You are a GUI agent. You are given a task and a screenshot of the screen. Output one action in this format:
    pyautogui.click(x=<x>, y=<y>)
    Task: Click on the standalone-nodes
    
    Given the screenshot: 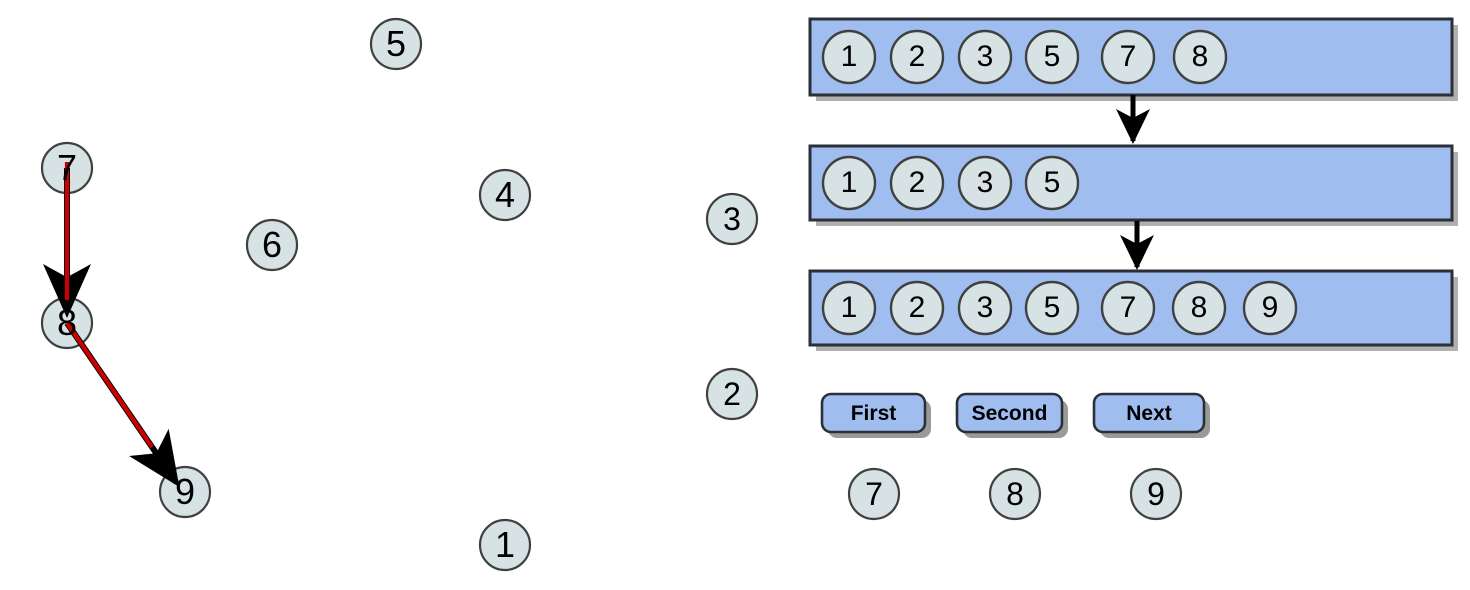 What is the action you would take?
    pyautogui.click(x=732, y=306)
    